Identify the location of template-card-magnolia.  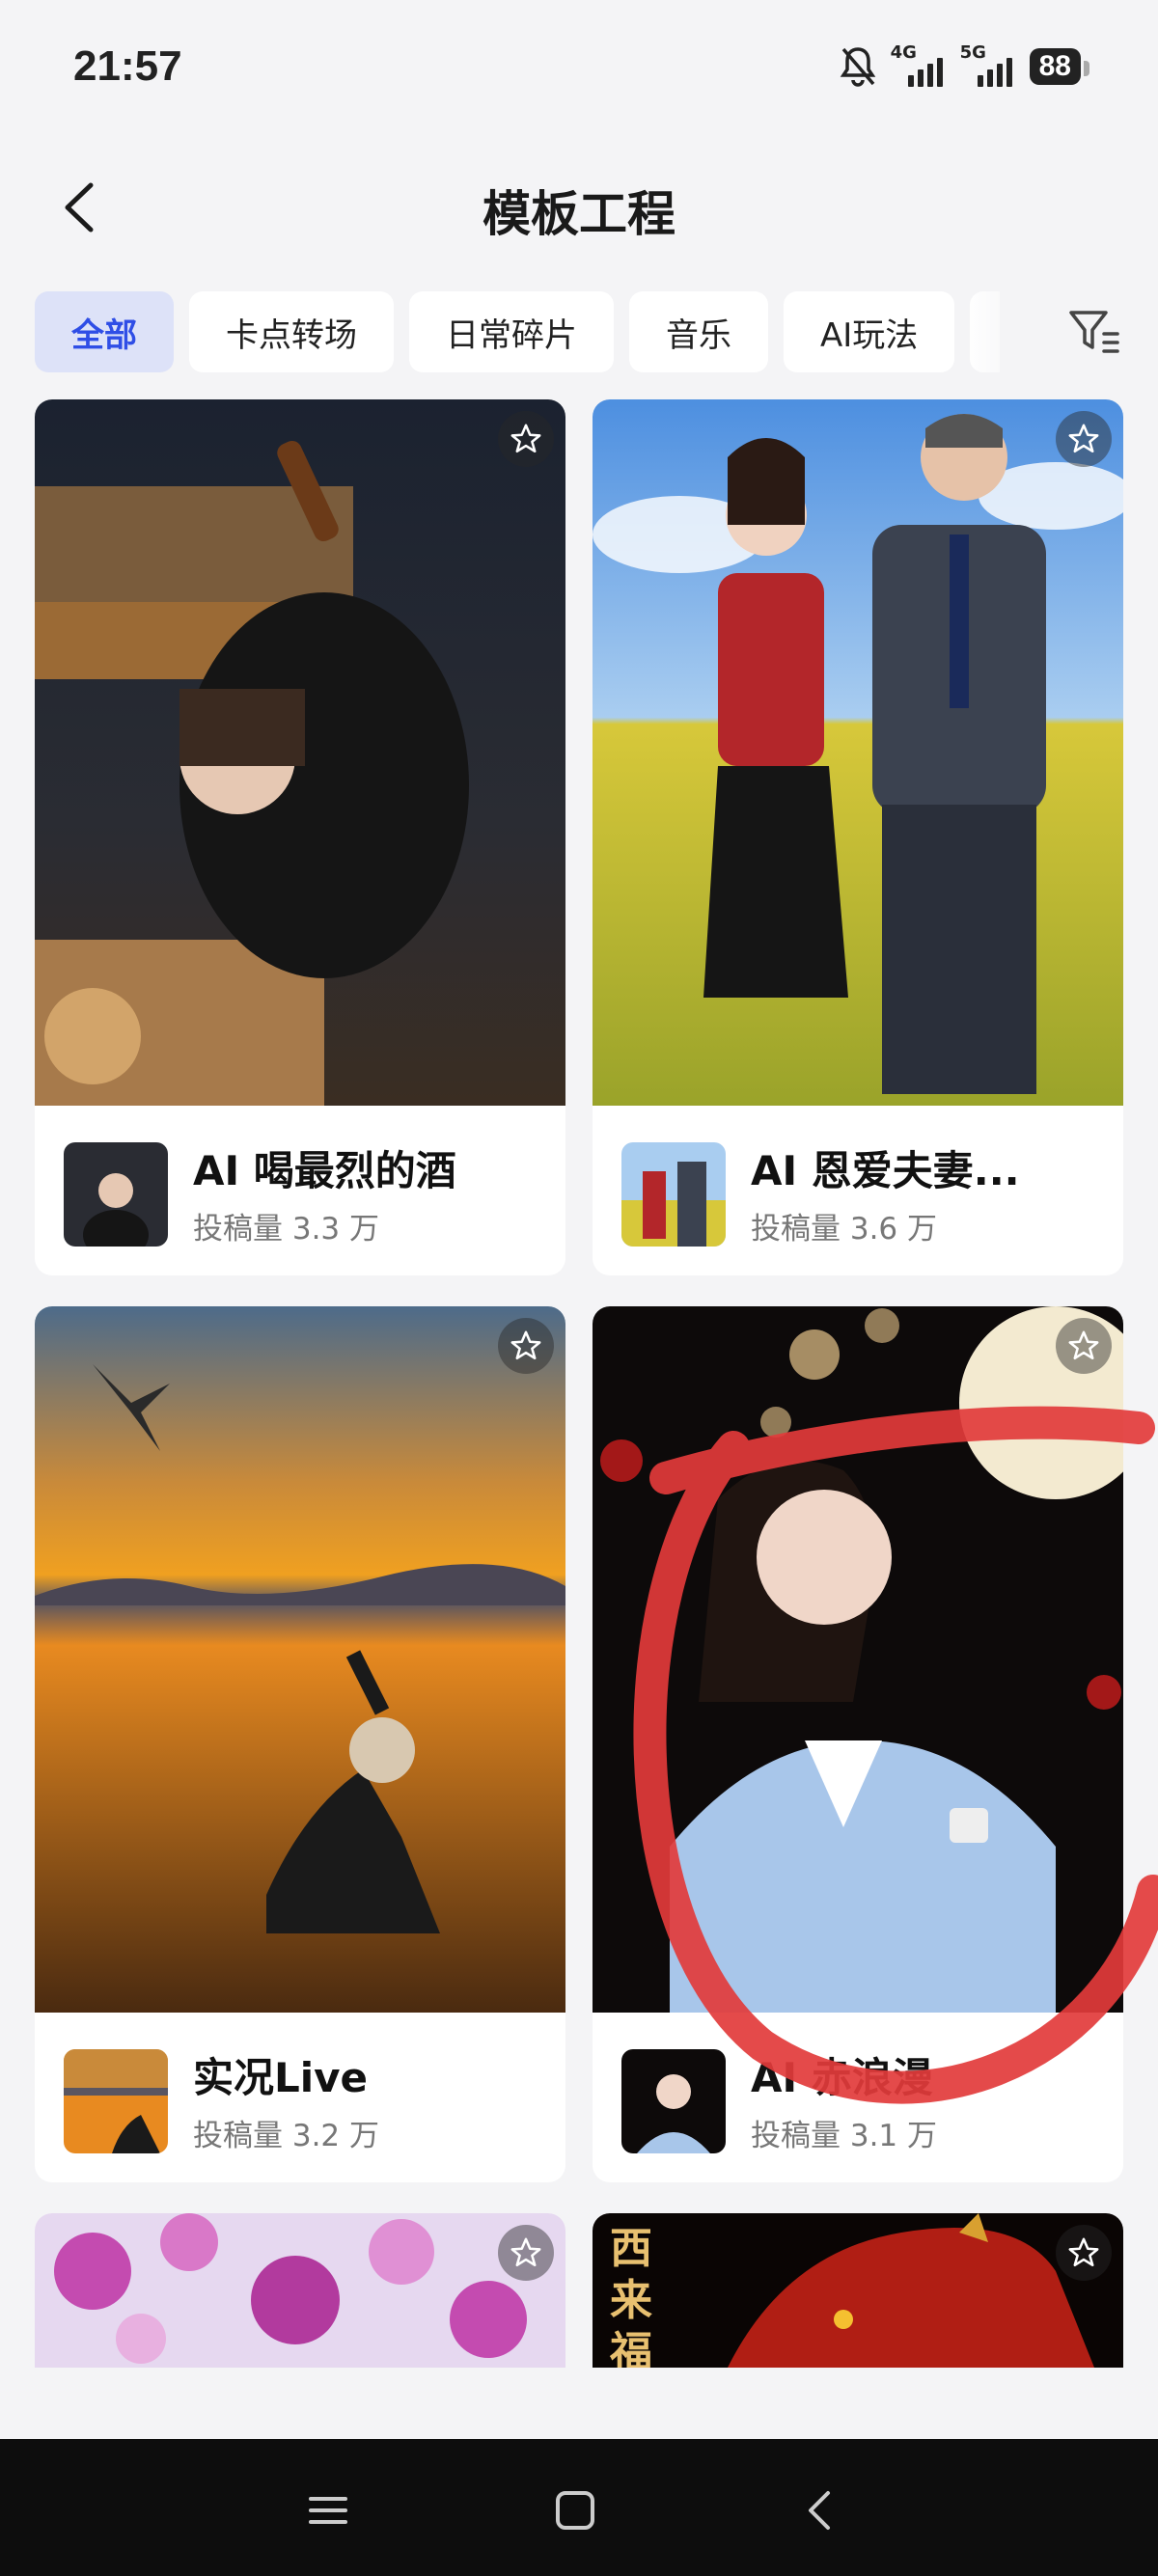
(300, 2290).